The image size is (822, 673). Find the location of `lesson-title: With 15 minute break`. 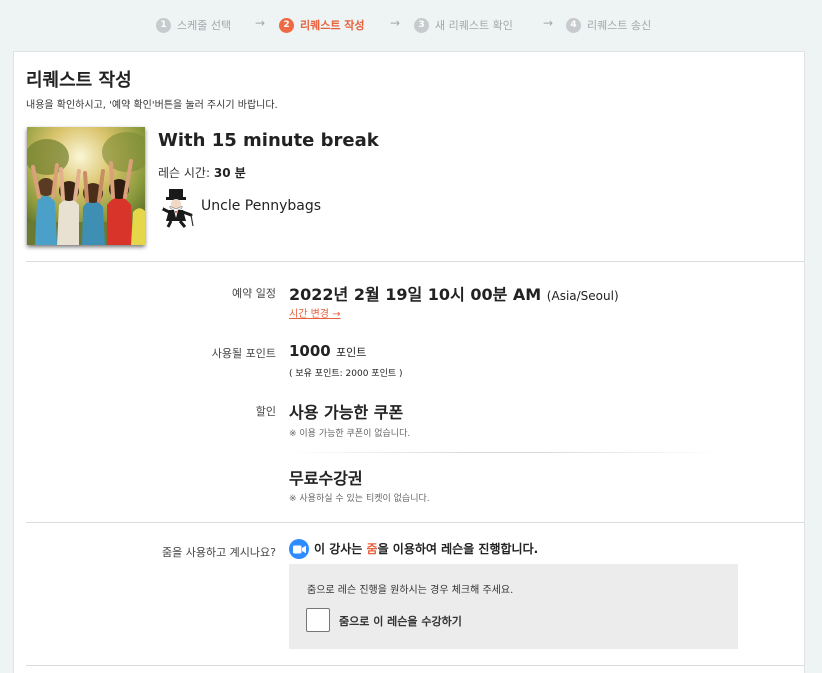

lesson-title: With 15 minute break is located at coordinates (268, 140).